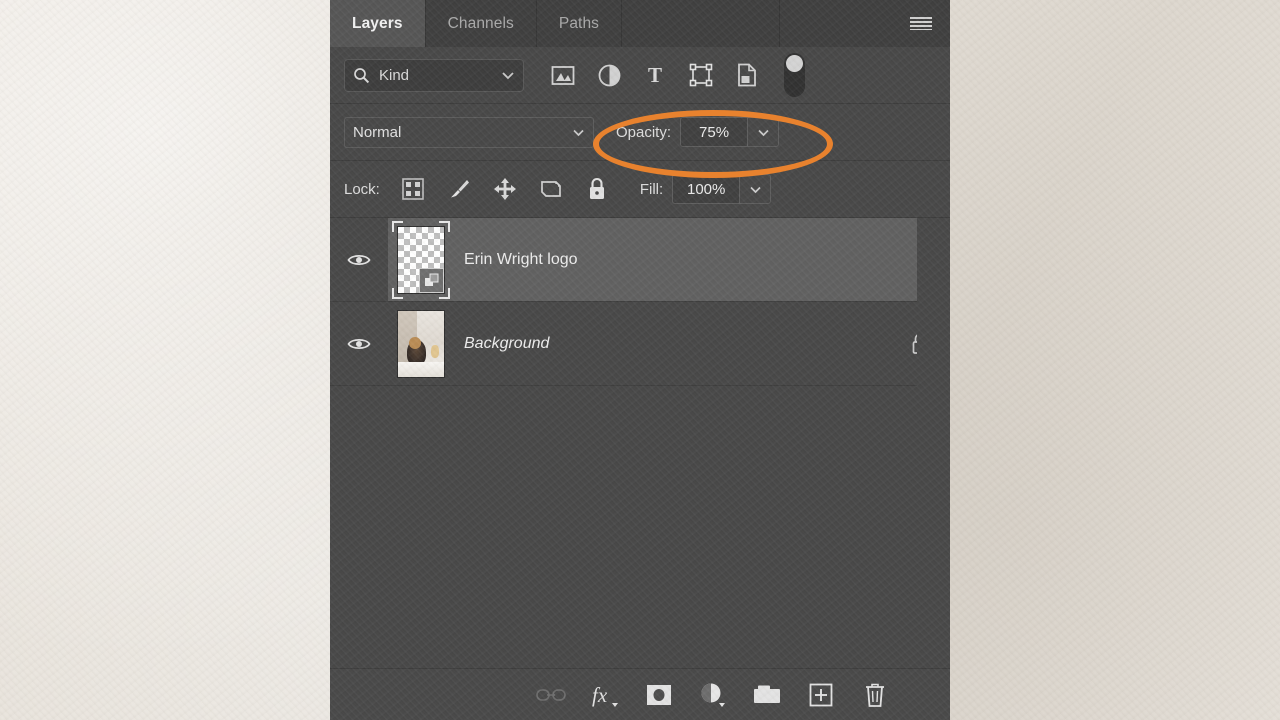 Image resolution: width=1280 pixels, height=720 pixels. I want to click on filter-kind-dropdown: Kind, so click(434, 75).